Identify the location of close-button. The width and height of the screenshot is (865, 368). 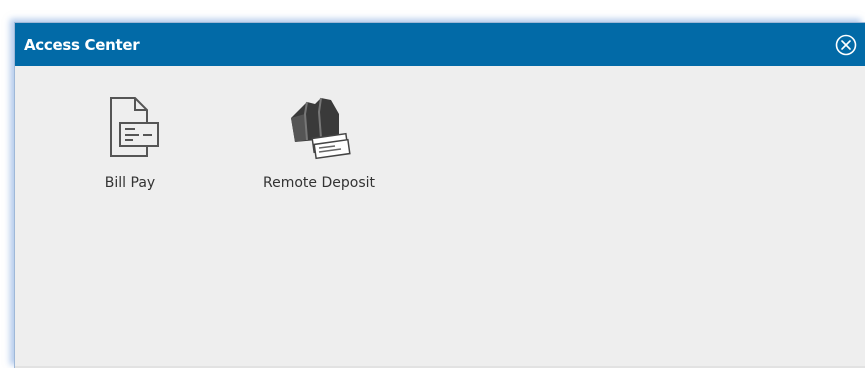
(846, 45).